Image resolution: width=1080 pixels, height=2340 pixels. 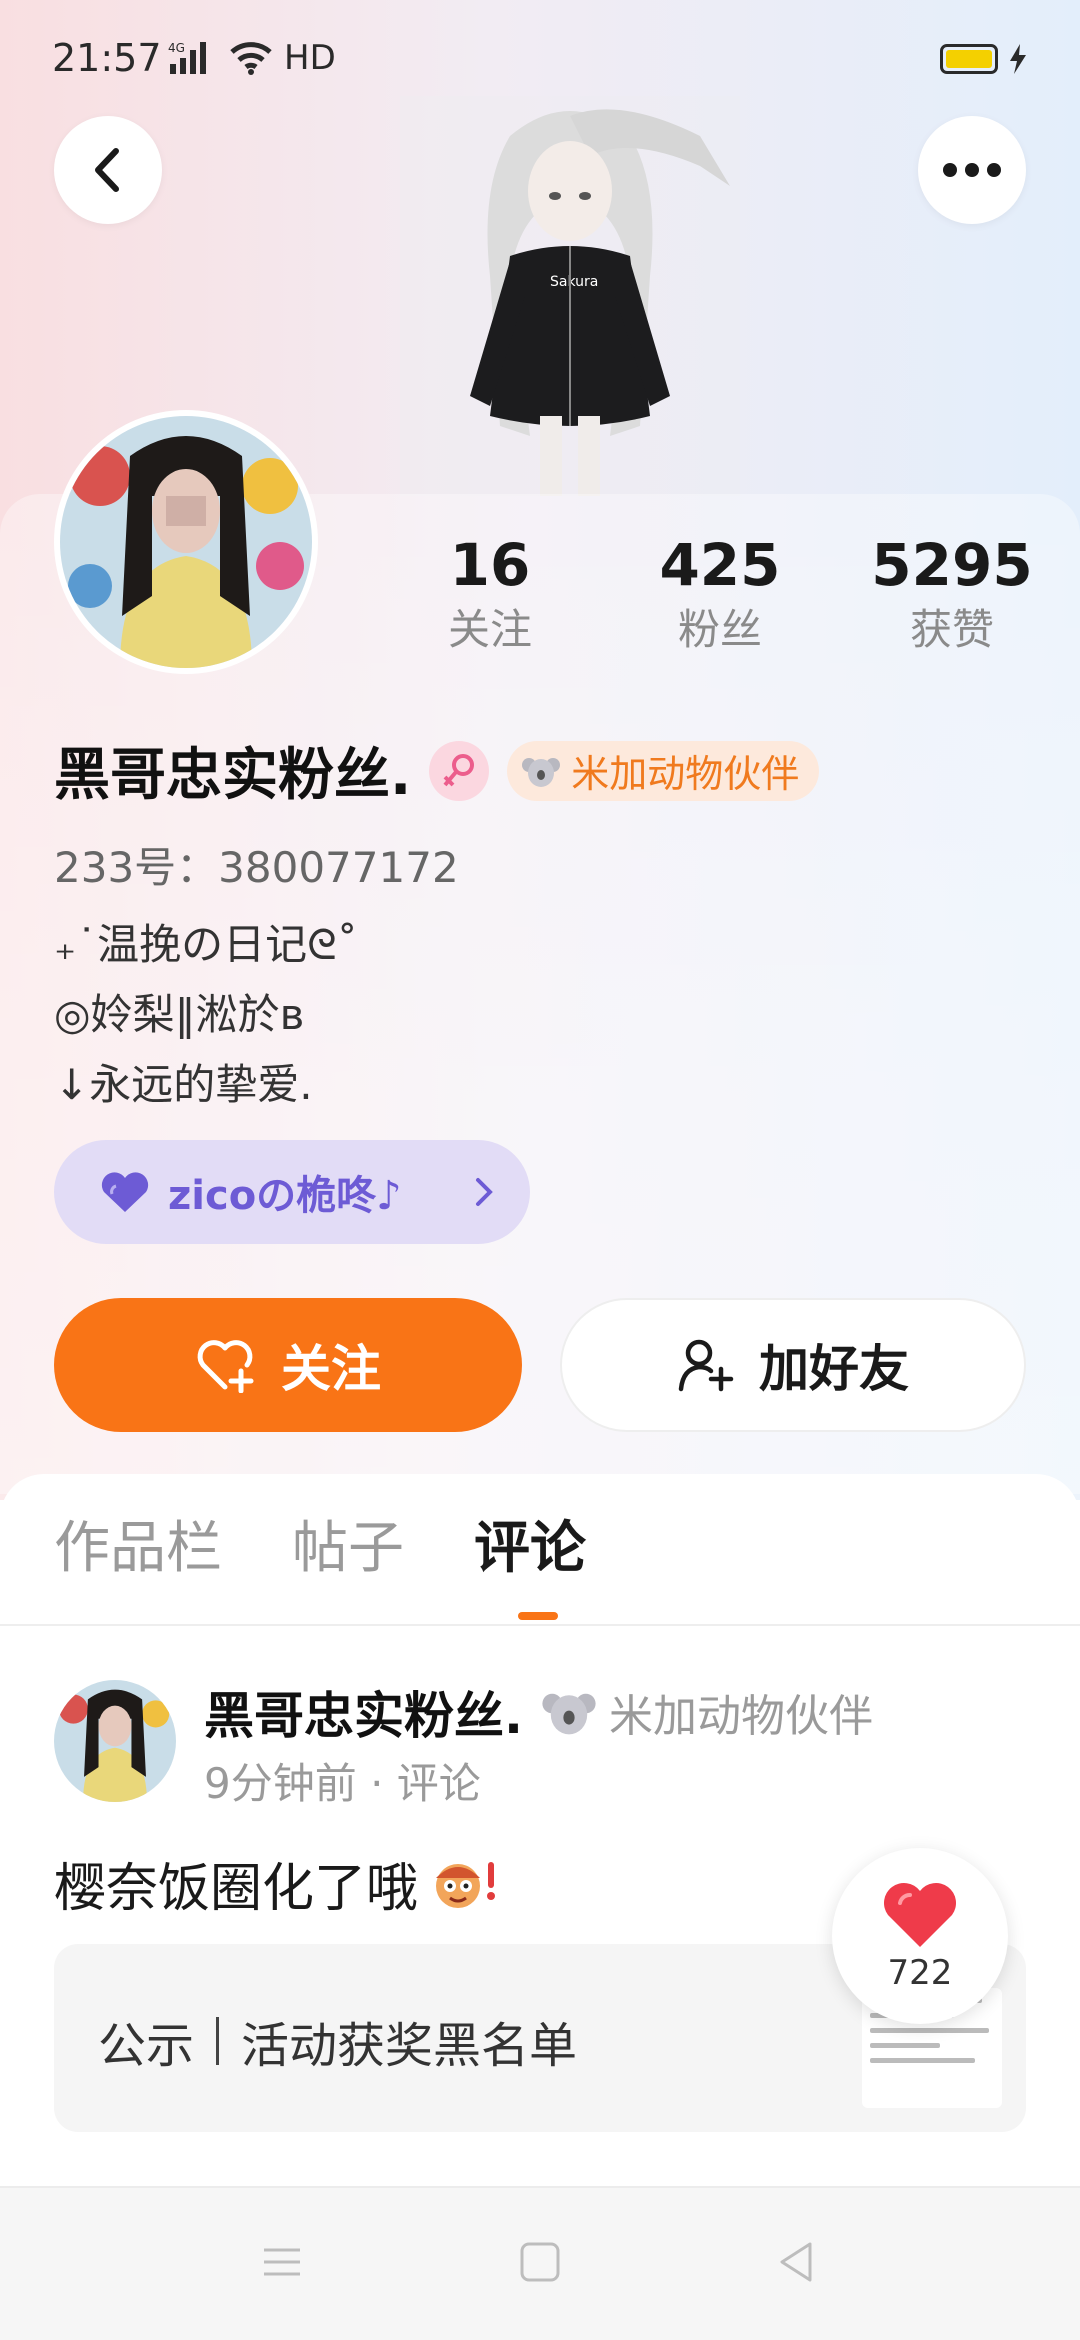 I want to click on chevron-right-icon, so click(x=484, y=1192).